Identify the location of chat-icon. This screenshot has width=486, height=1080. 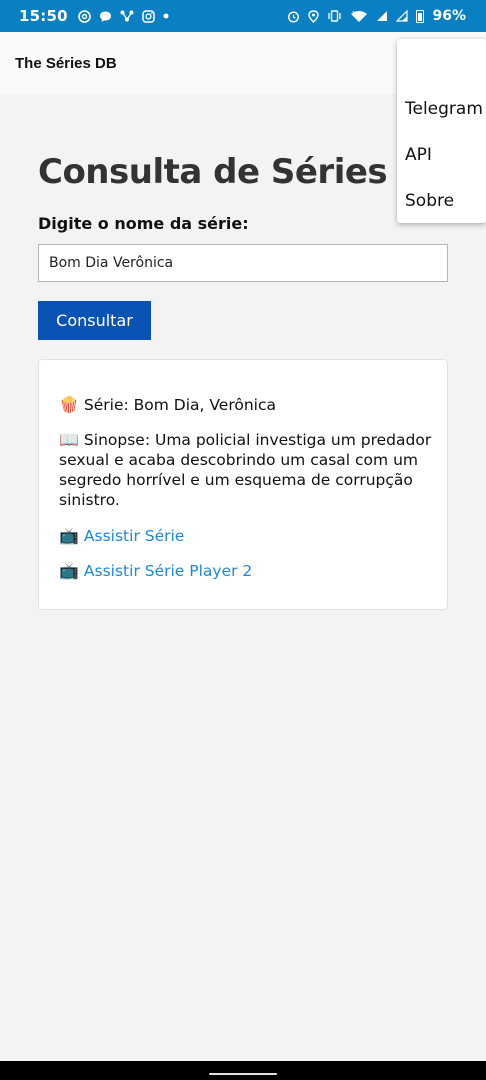
(105, 16).